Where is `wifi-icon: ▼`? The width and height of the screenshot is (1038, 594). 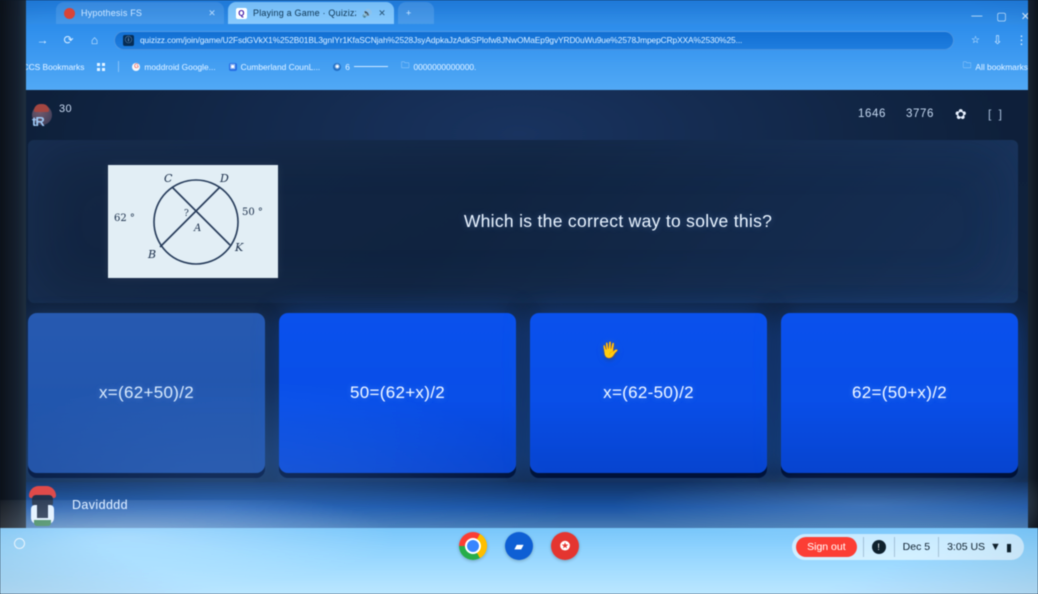
wifi-icon: ▼ is located at coordinates (995, 547).